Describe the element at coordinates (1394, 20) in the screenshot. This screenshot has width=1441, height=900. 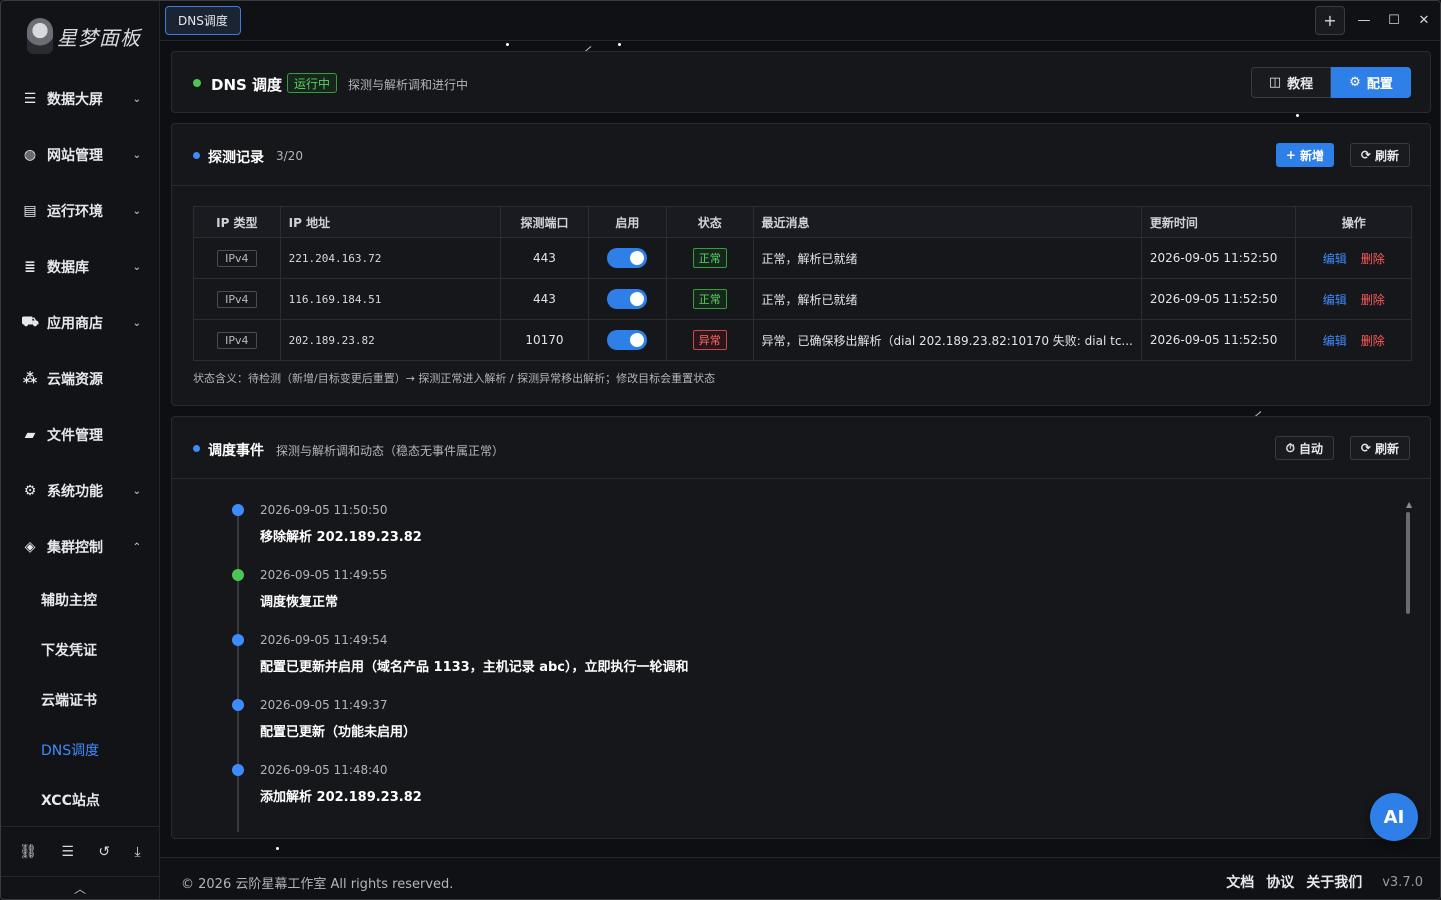
I see `maximize-button: ☐` at that location.